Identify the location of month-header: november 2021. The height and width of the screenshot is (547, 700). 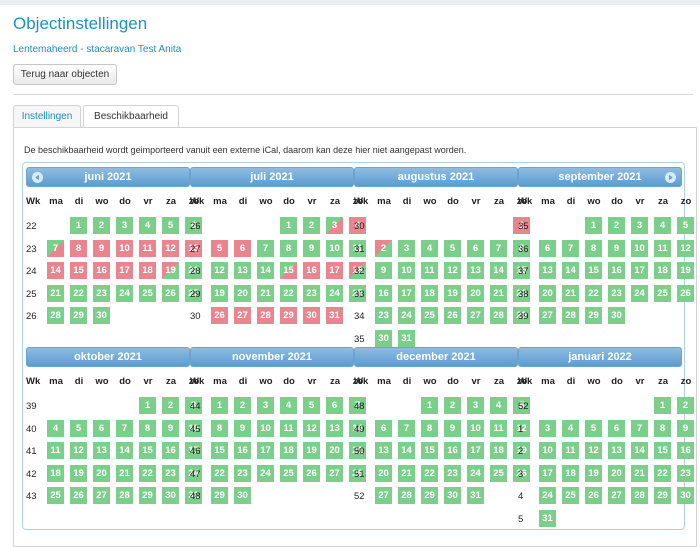
(272, 357).